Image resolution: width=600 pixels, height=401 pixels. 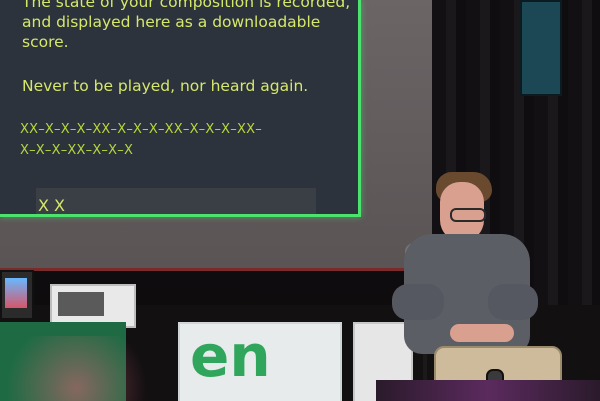 I want to click on wall-speaker, so click(x=541, y=48).